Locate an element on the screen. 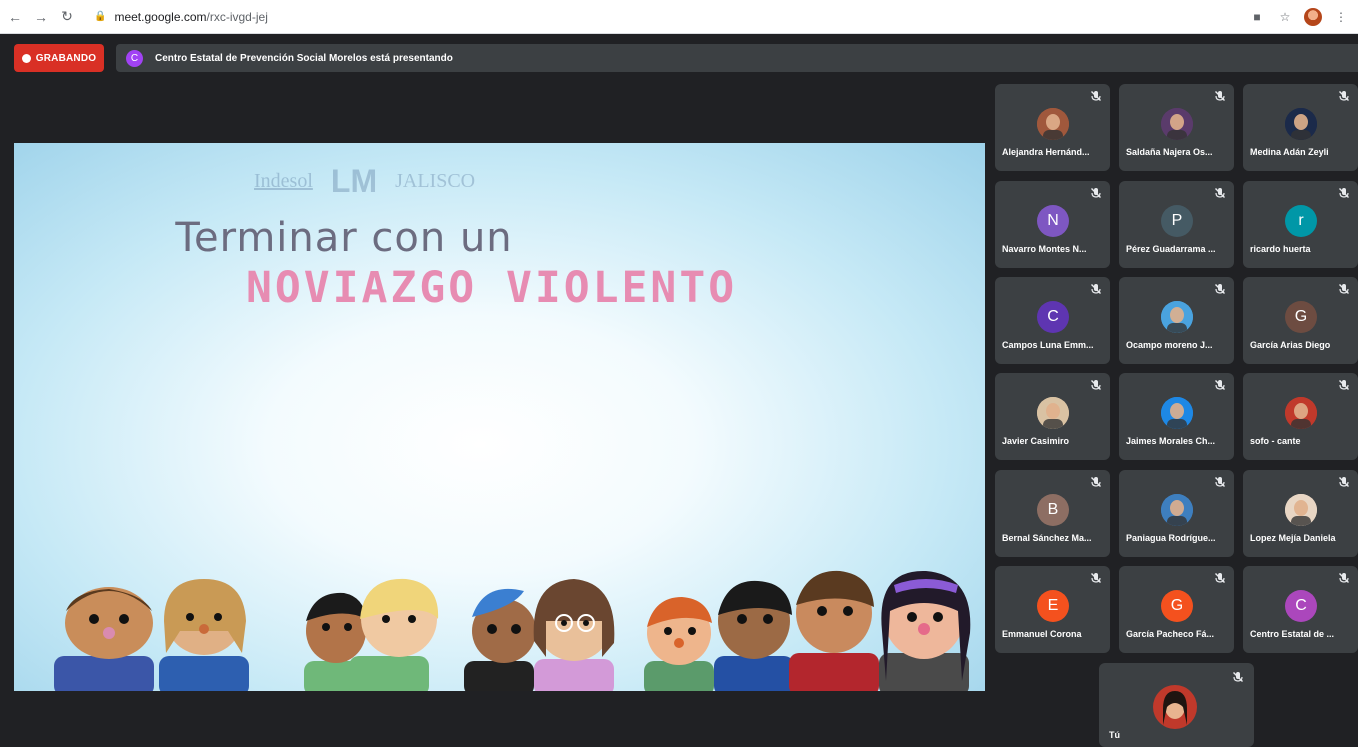 The width and height of the screenshot is (1358, 747). sponsor-logos: Indesol LM JALISCO is located at coordinates (504, 181).